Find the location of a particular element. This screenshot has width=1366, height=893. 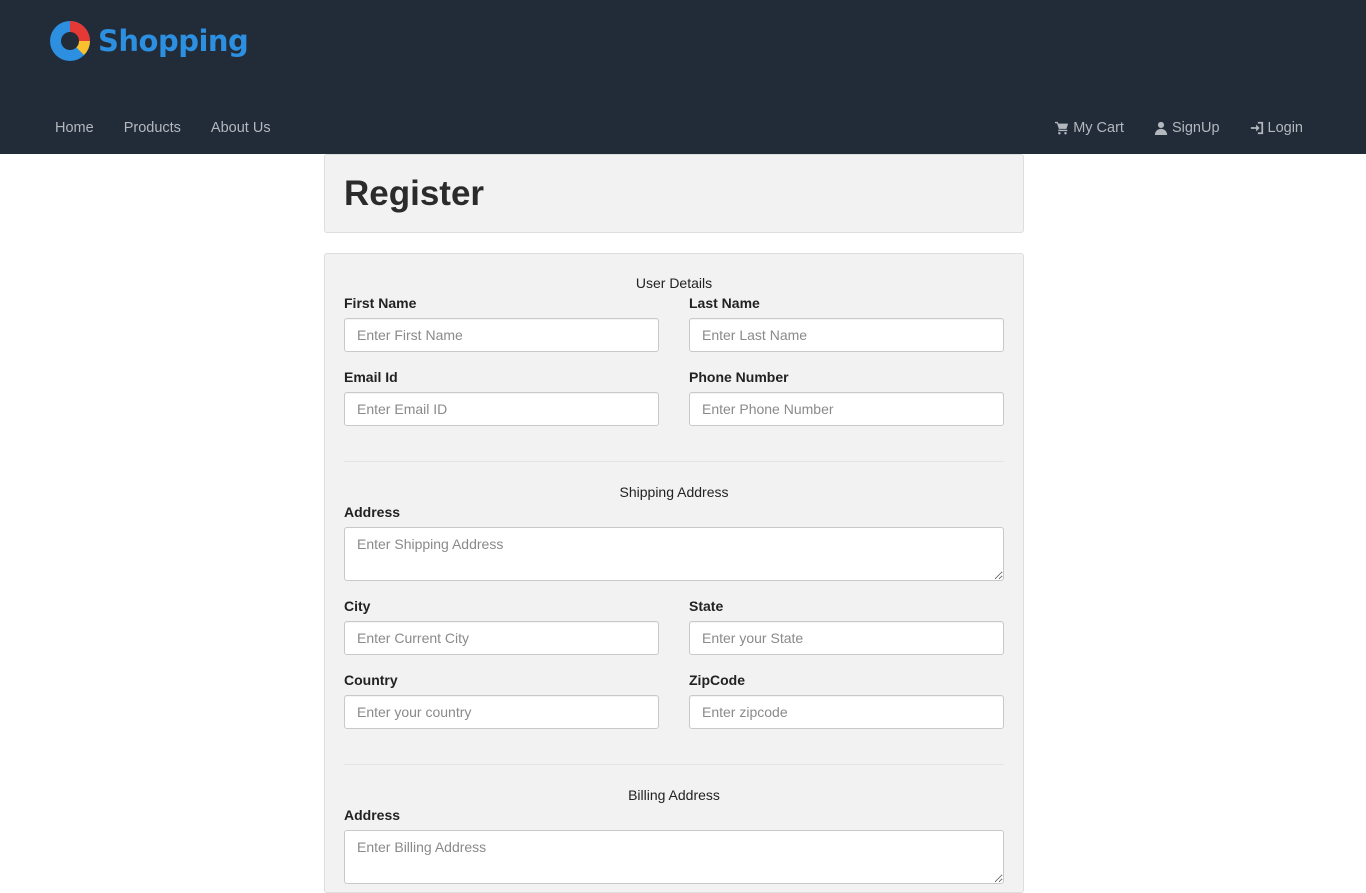

billing-address-textarea is located at coordinates (674, 857).